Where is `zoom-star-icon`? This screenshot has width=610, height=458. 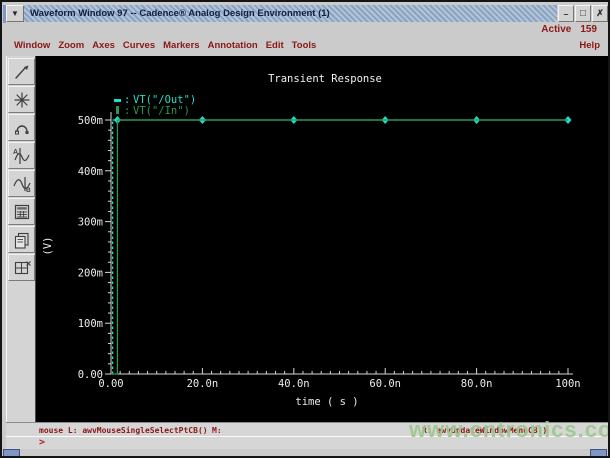
zoom-star-icon is located at coordinates (21, 99).